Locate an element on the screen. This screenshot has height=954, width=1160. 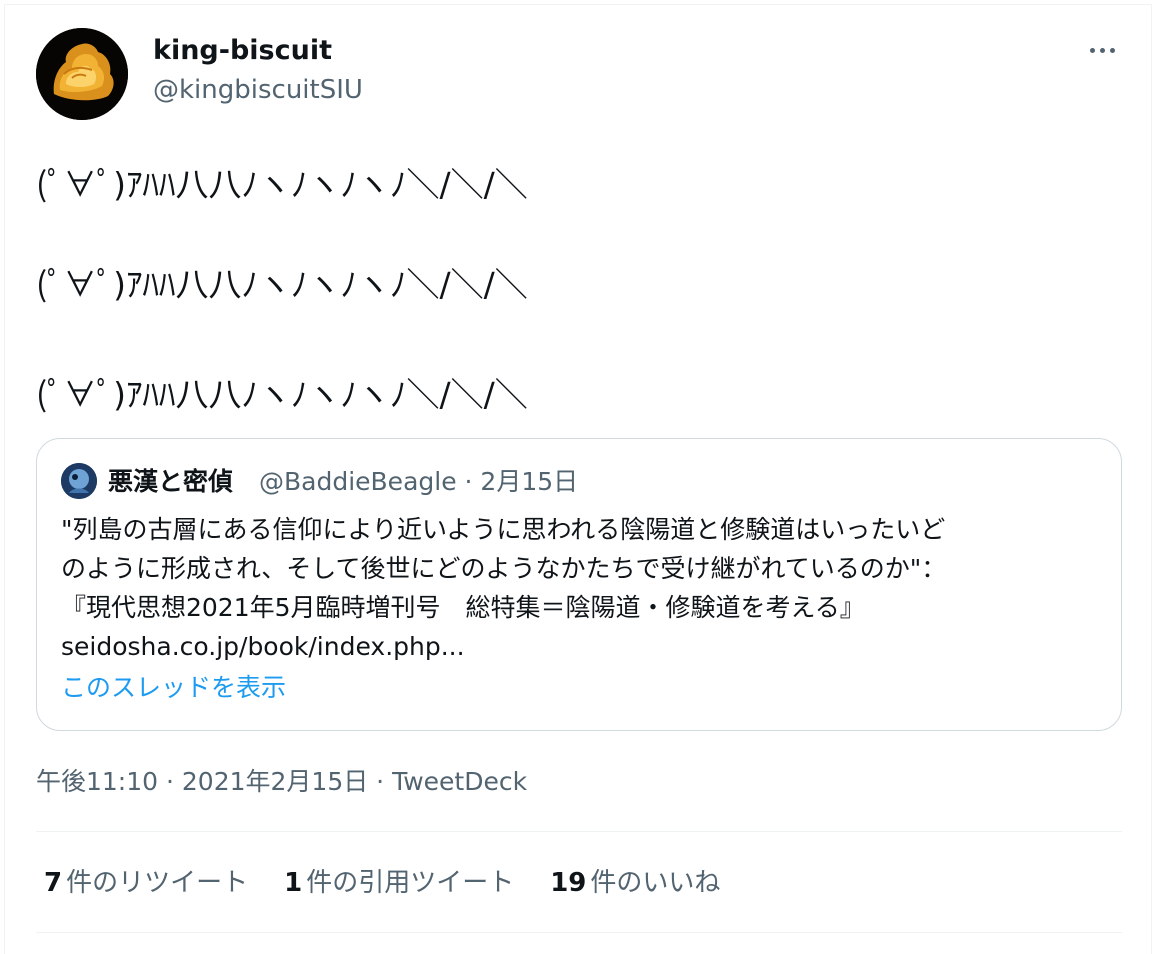
tweet-stats: 7 件のリツイート 1 件の引用ツイート 19 件のいいね is located at coordinates (400, 883).